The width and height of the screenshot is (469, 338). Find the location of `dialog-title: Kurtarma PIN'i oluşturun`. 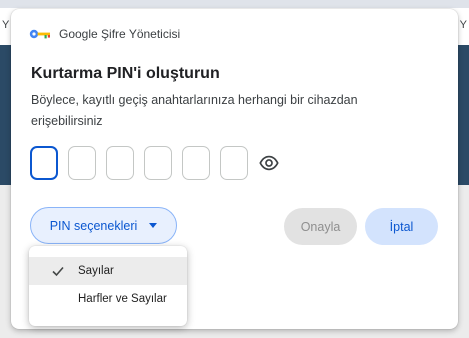

dialog-title: Kurtarma PIN'i oluşturun is located at coordinates (125, 73).